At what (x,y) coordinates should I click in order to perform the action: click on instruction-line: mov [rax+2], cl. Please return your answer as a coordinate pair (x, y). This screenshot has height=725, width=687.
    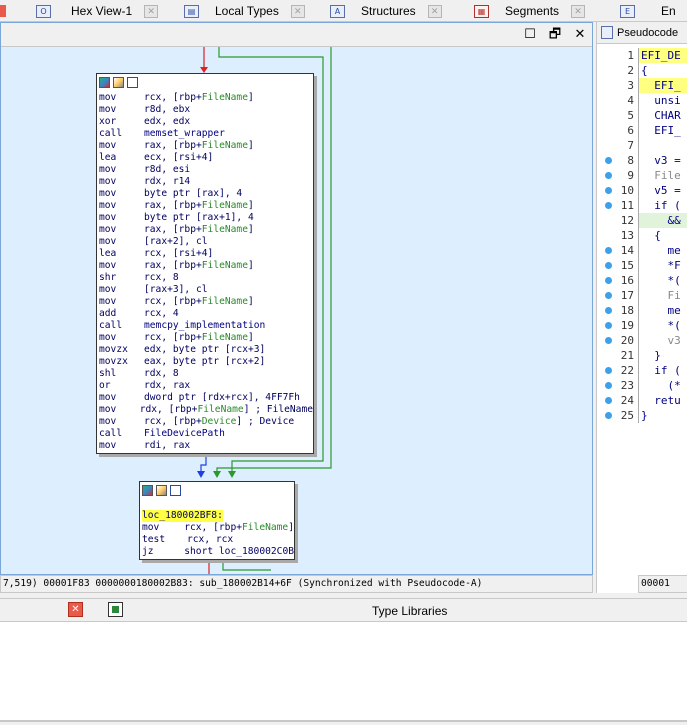
    Looking at the image, I should click on (206, 242).